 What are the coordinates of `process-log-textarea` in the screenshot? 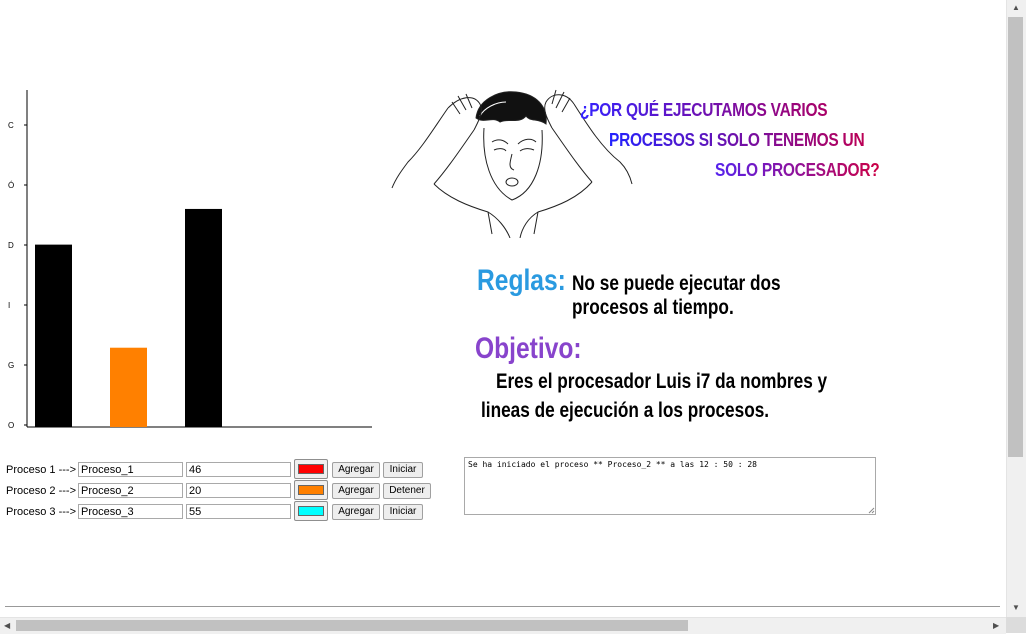 It's located at (670, 486).